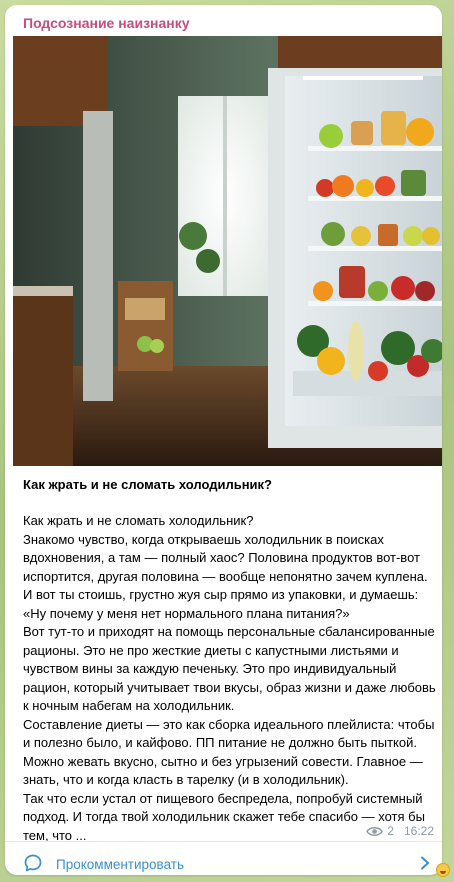 The height and width of the screenshot is (882, 454). Describe the element at coordinates (418, 831) in the screenshot. I see `message-time: 16:22` at that location.